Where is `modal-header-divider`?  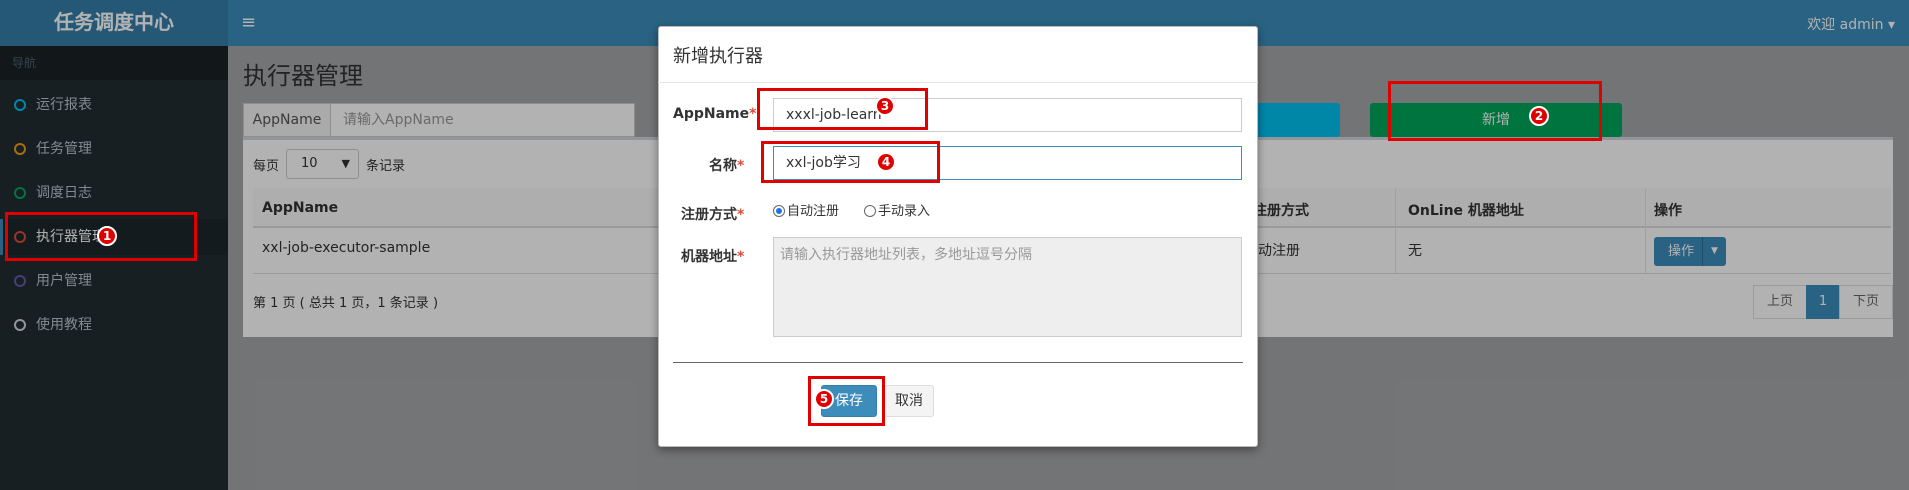 modal-header-divider is located at coordinates (958, 82).